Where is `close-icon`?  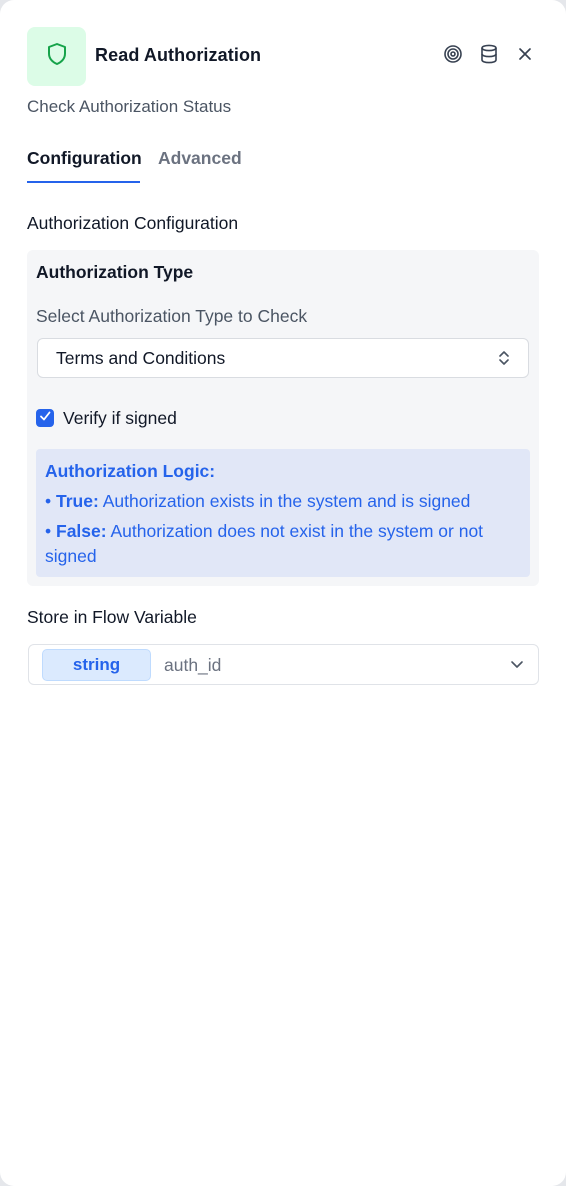 close-icon is located at coordinates (525, 56).